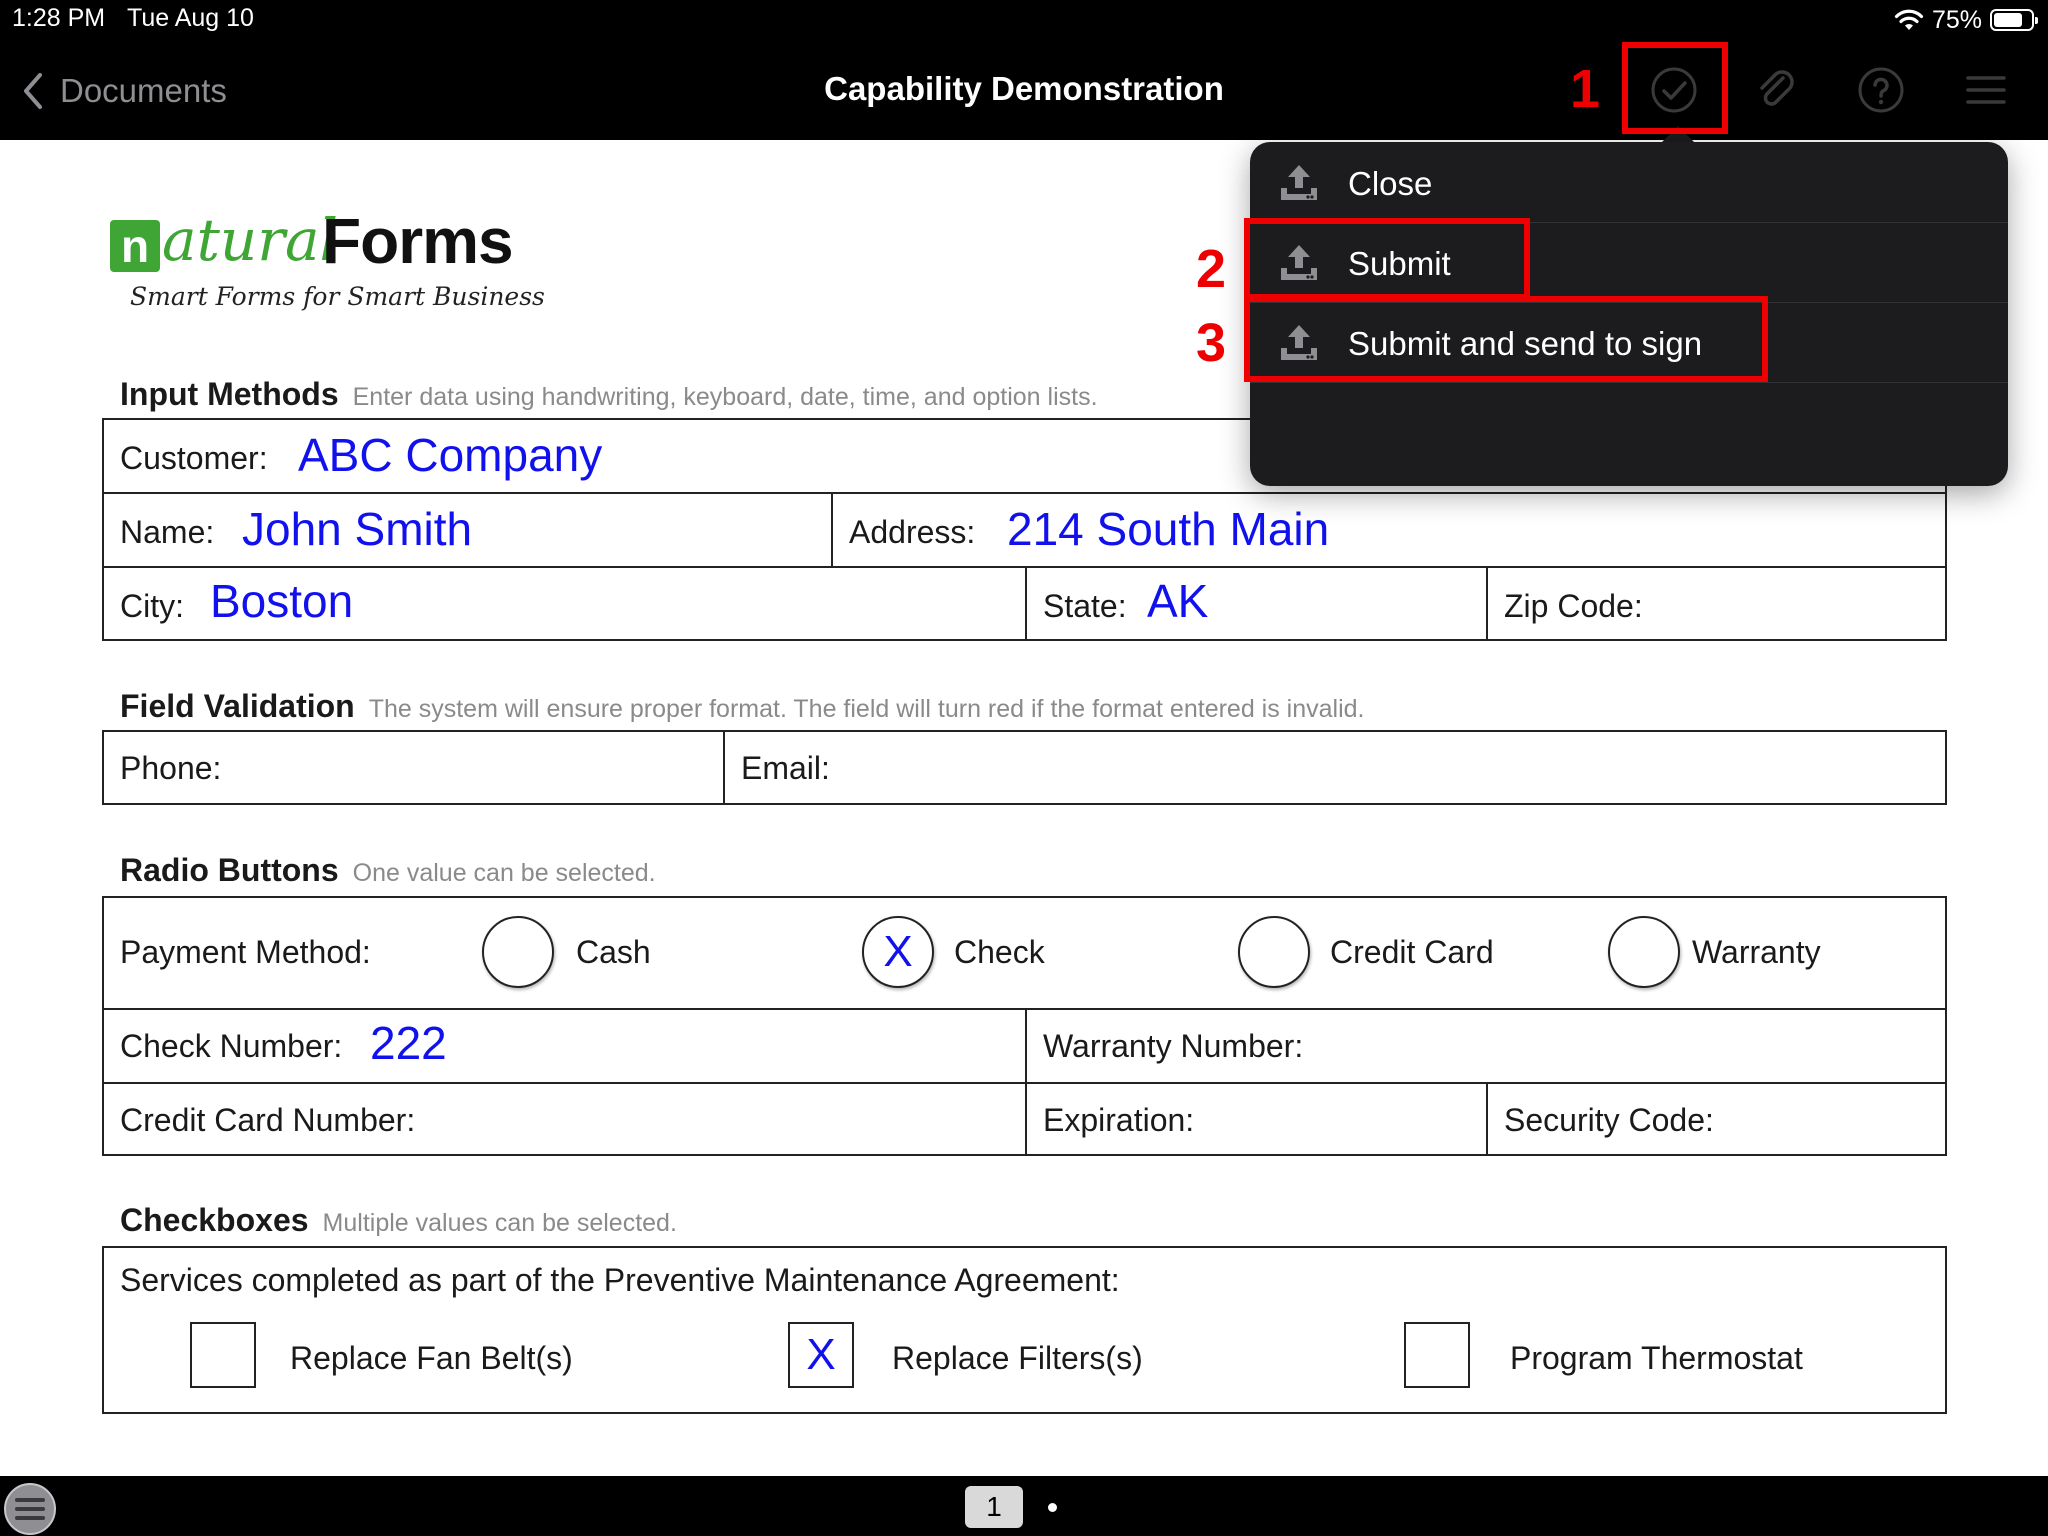 This screenshot has height=1536, width=2048. I want to click on page-dot-indicator, so click(1052, 1507).